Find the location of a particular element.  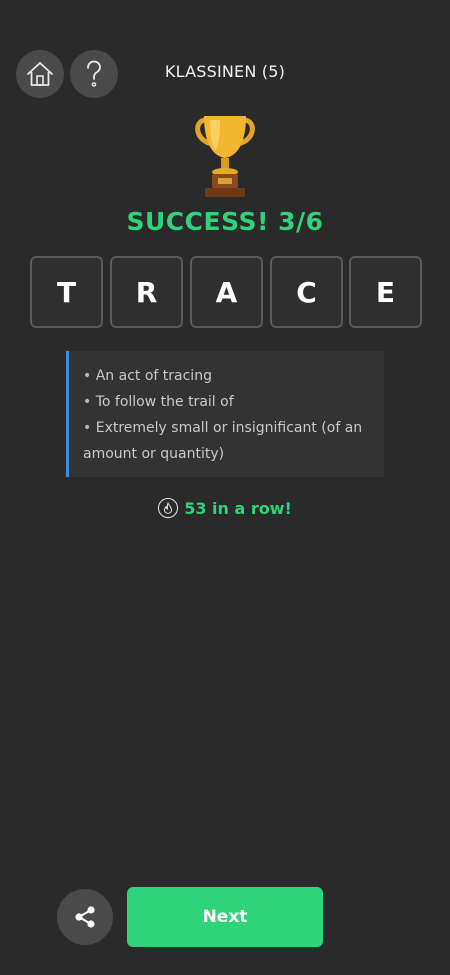

definition-item: An act of tracing is located at coordinates (226, 376).